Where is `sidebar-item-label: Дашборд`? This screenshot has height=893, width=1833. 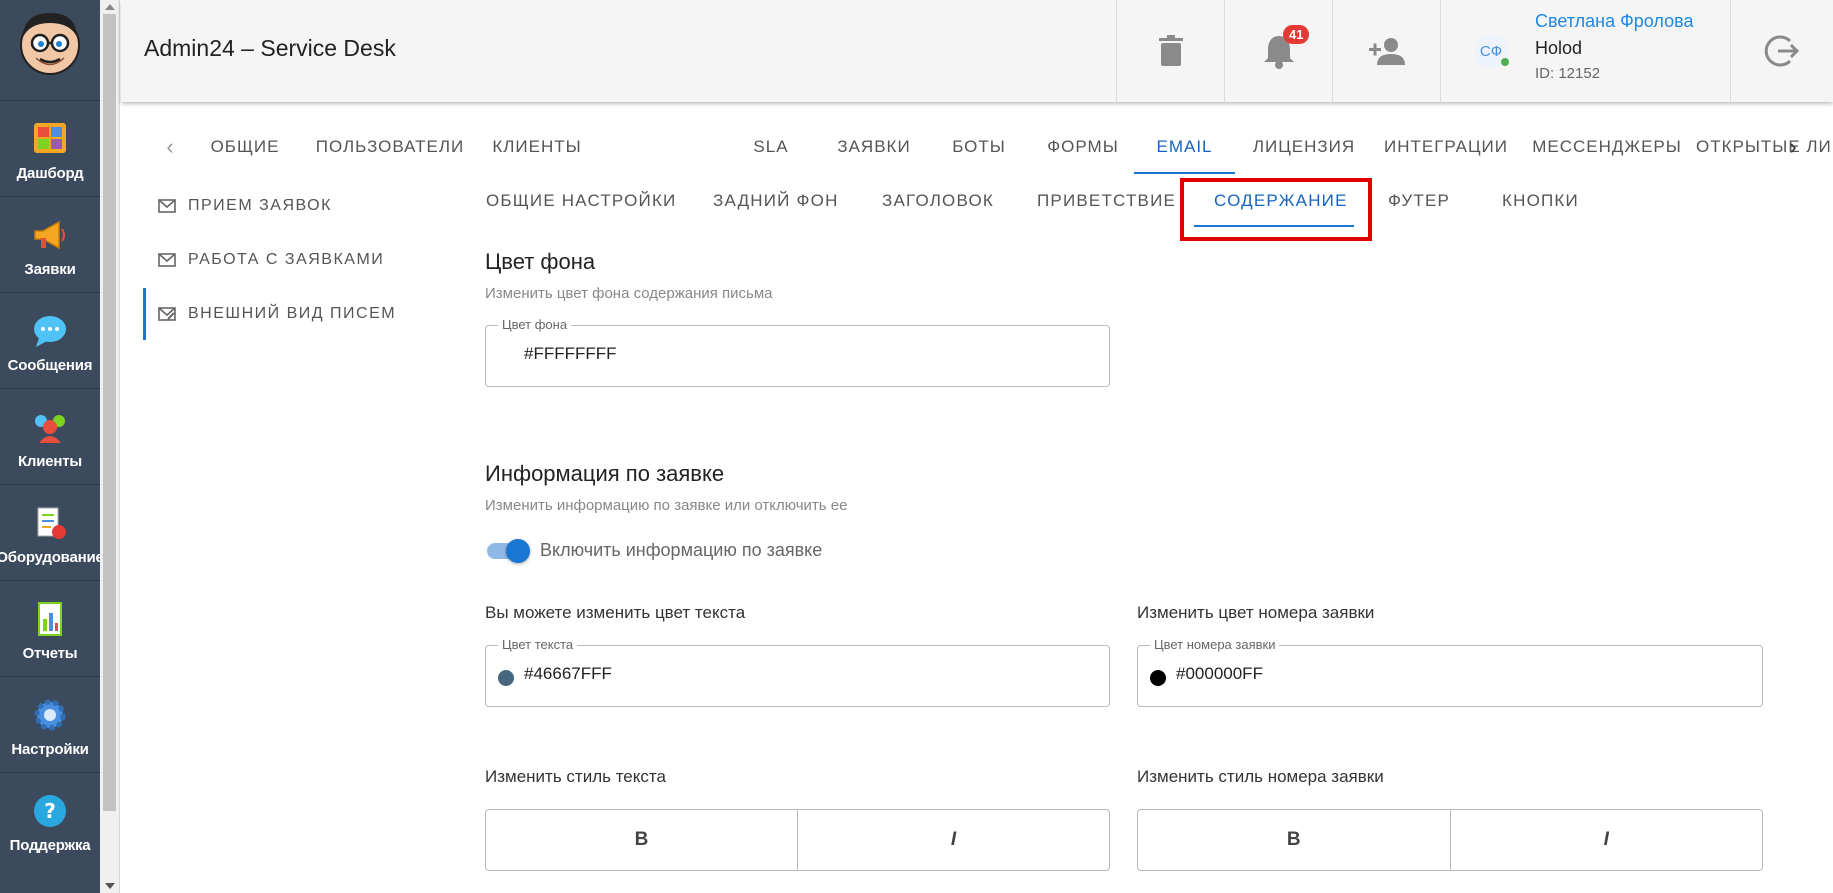 sidebar-item-label: Дашборд is located at coordinates (50, 173).